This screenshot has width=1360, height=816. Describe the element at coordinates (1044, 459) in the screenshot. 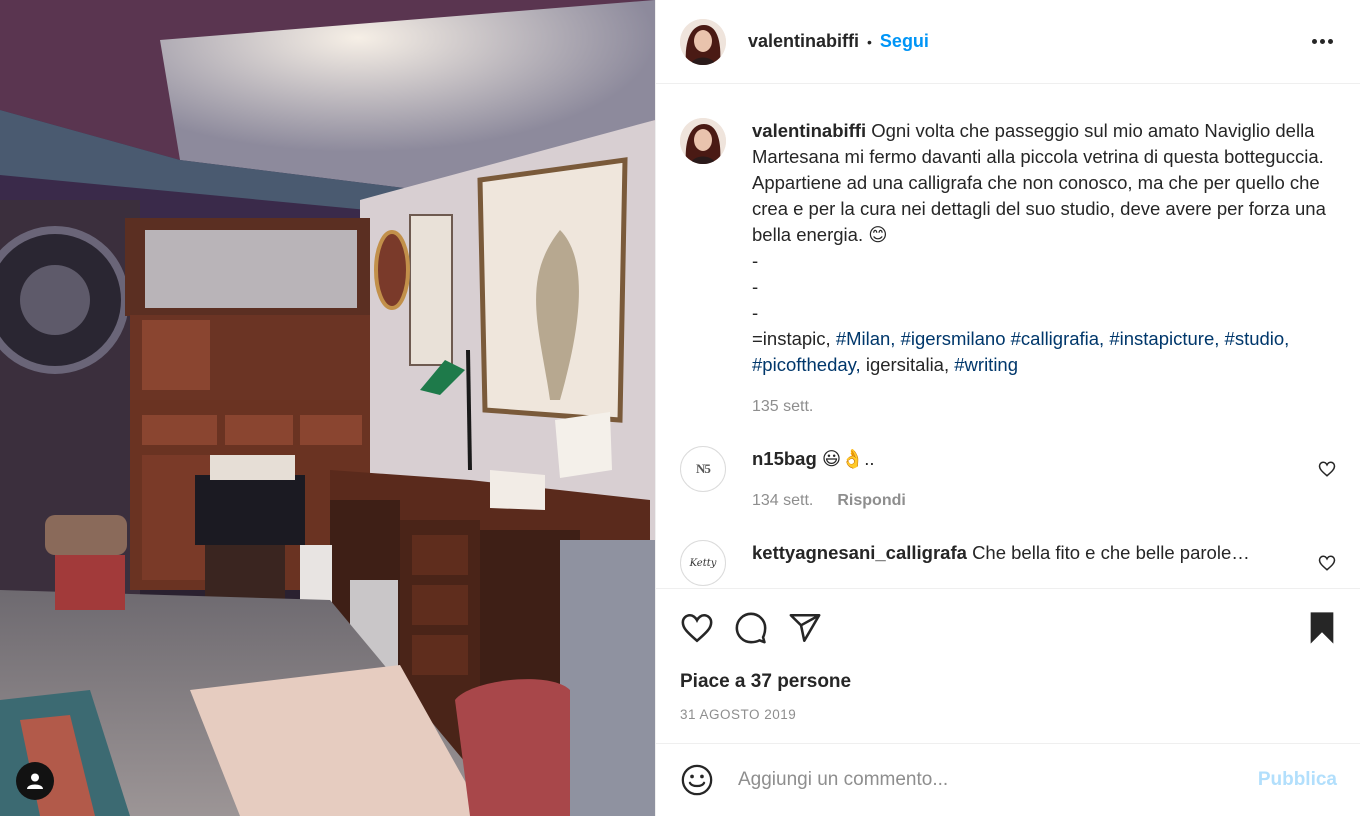

I see `comment-text: n15bag 😃👌..` at that location.